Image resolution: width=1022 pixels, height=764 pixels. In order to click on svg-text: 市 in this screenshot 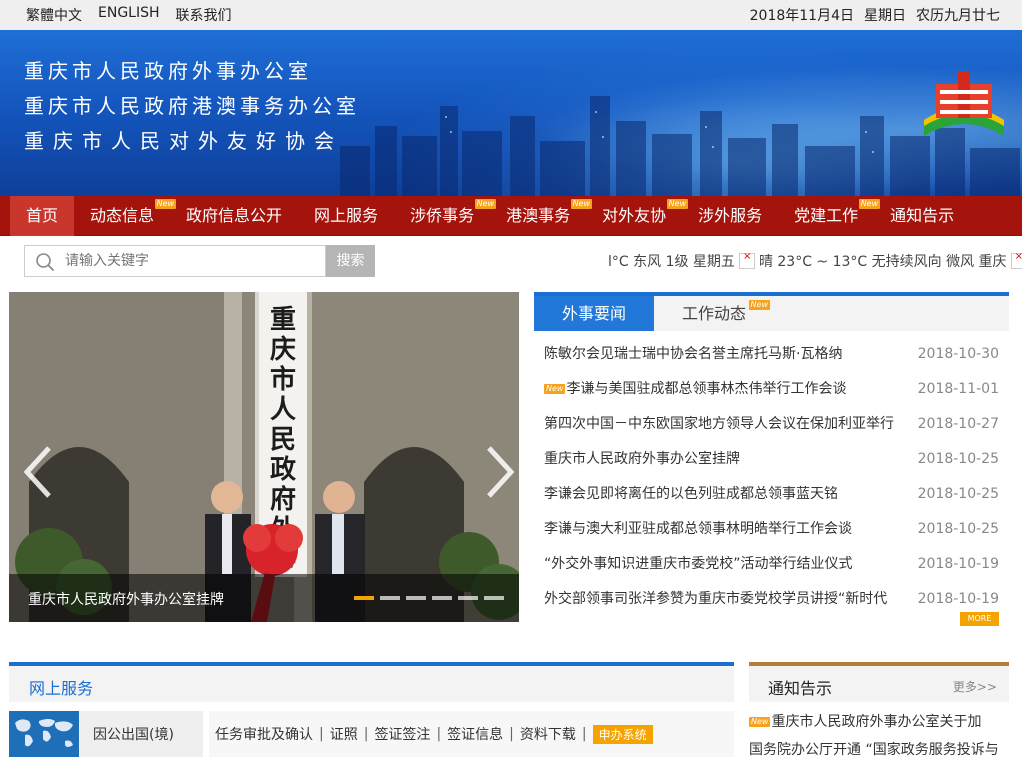, I will do `click(283, 379)`.